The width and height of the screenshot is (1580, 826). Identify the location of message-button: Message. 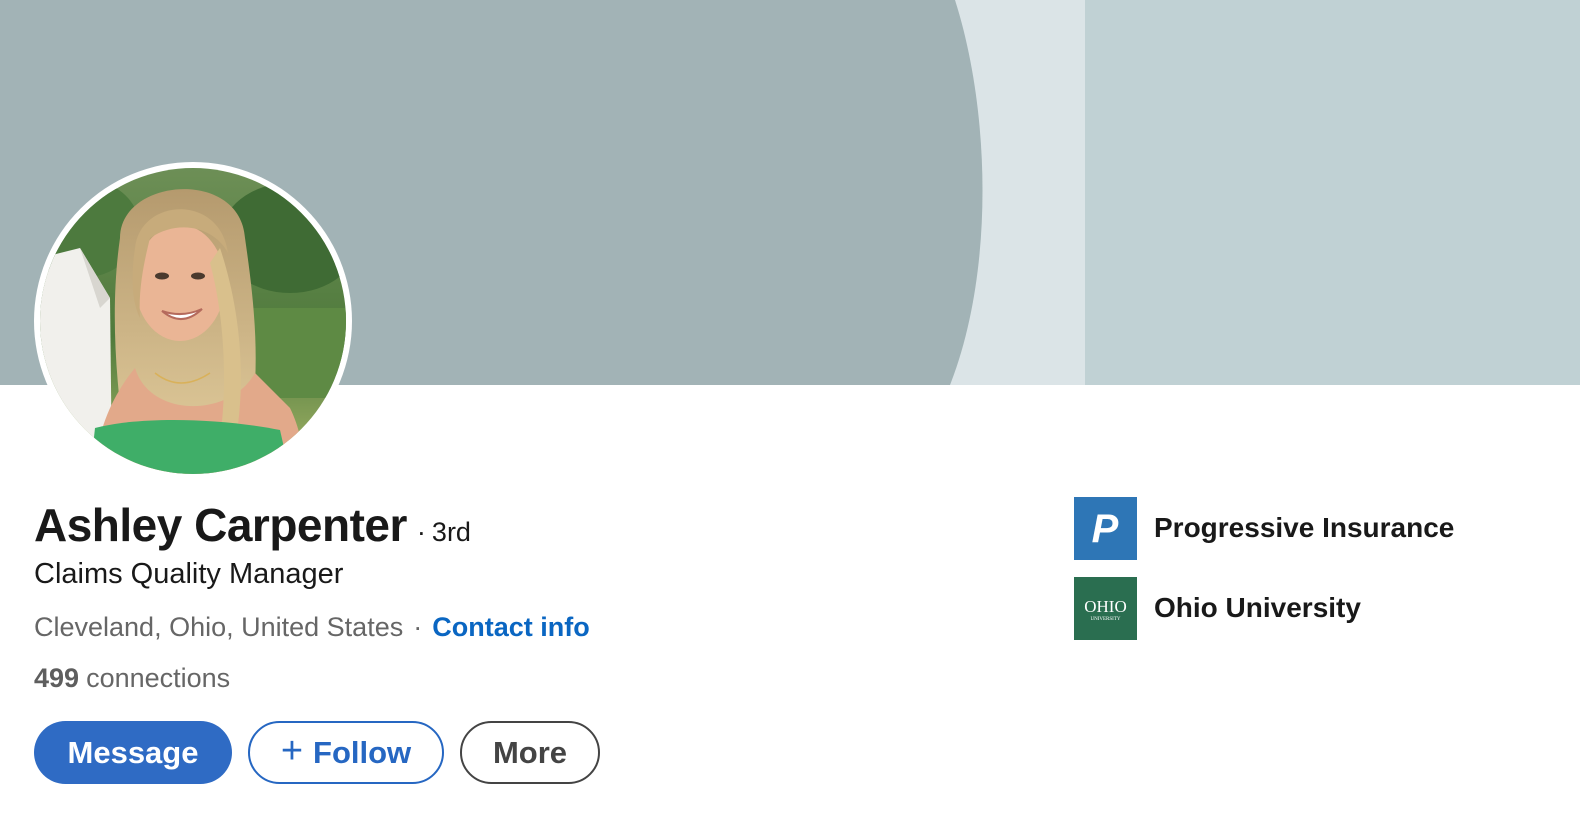
(133, 752).